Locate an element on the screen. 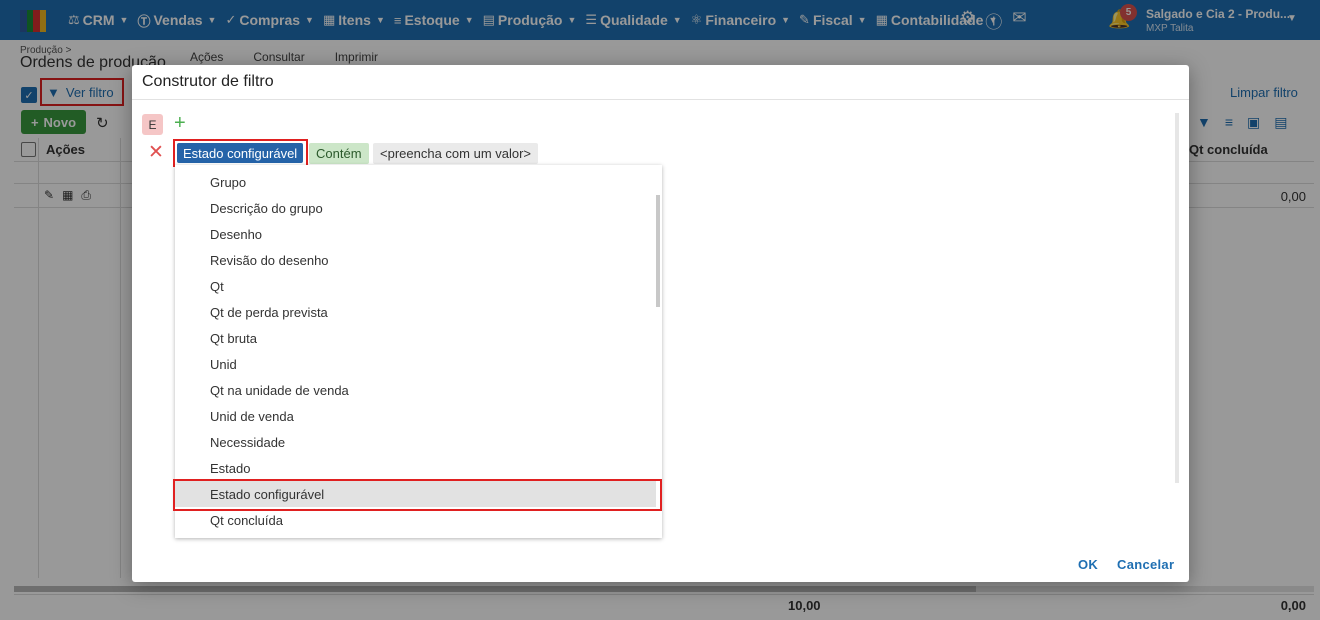 The height and width of the screenshot is (620, 1320). ok-button: OK is located at coordinates (1088, 564).